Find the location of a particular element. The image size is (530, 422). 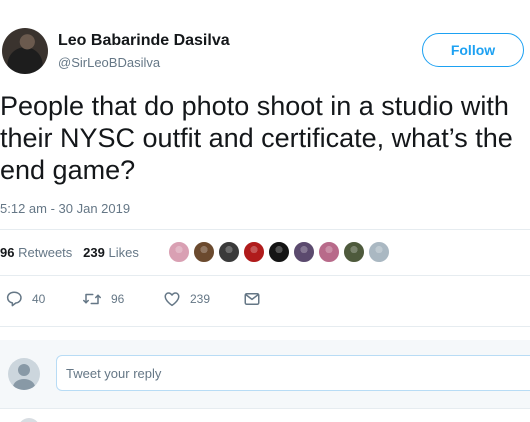

author-handle: @SirLeoBDasilva is located at coordinates (109, 62).